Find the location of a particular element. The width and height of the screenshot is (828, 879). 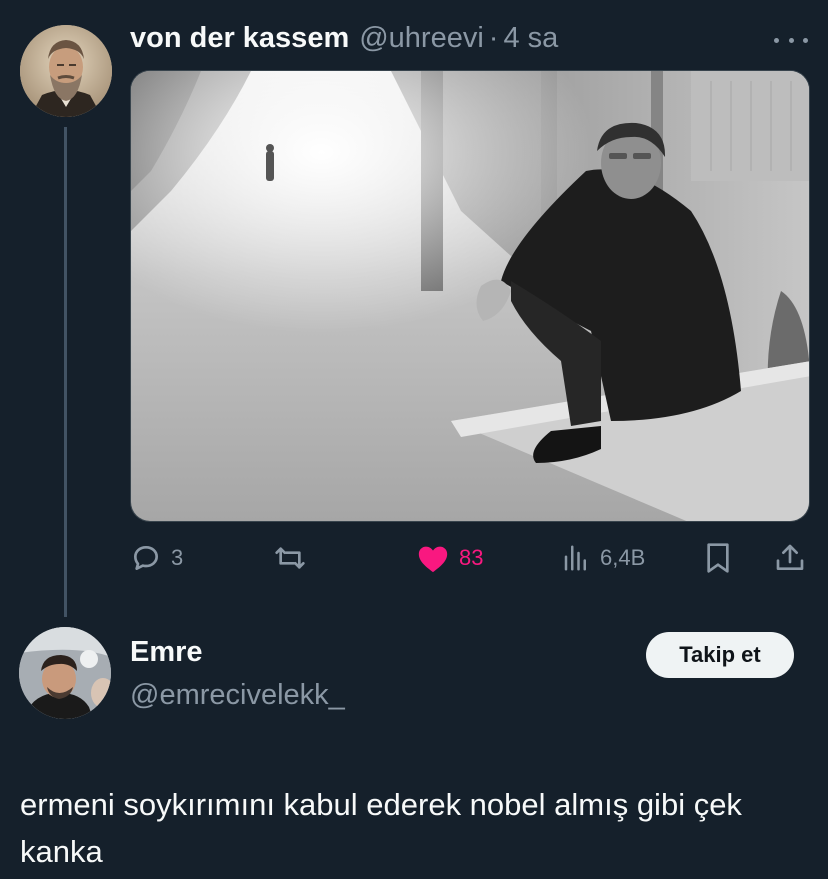

reply-author-display-name: Emre is located at coordinates (237, 652).